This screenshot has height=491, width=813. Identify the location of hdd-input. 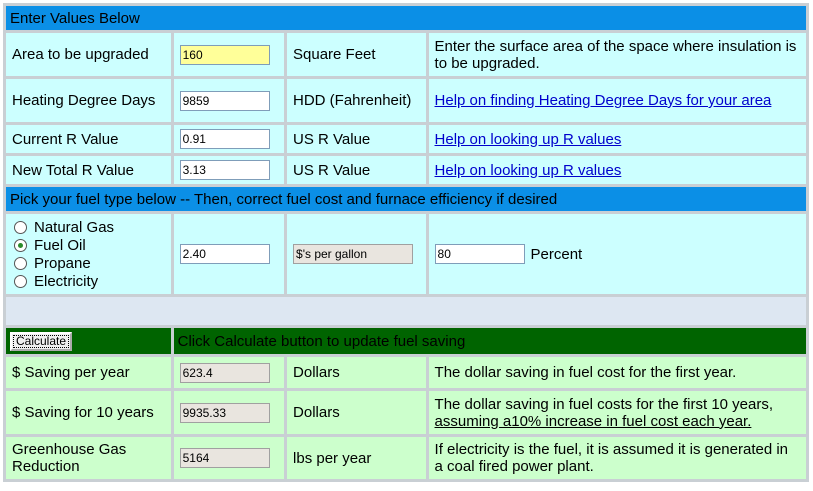
(224, 100).